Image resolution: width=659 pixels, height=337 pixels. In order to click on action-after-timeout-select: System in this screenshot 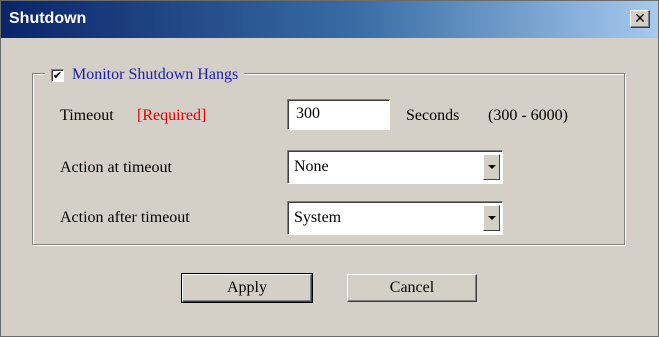, I will do `click(395, 218)`.